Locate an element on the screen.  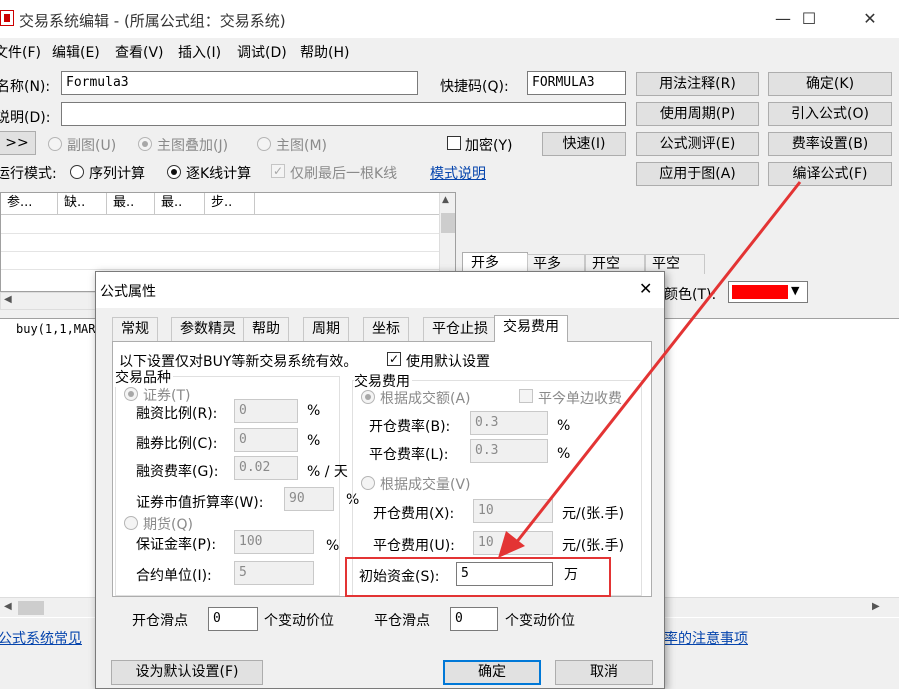
refresh-last-label: 仅刷最后一根K线 is located at coordinates (344, 174).